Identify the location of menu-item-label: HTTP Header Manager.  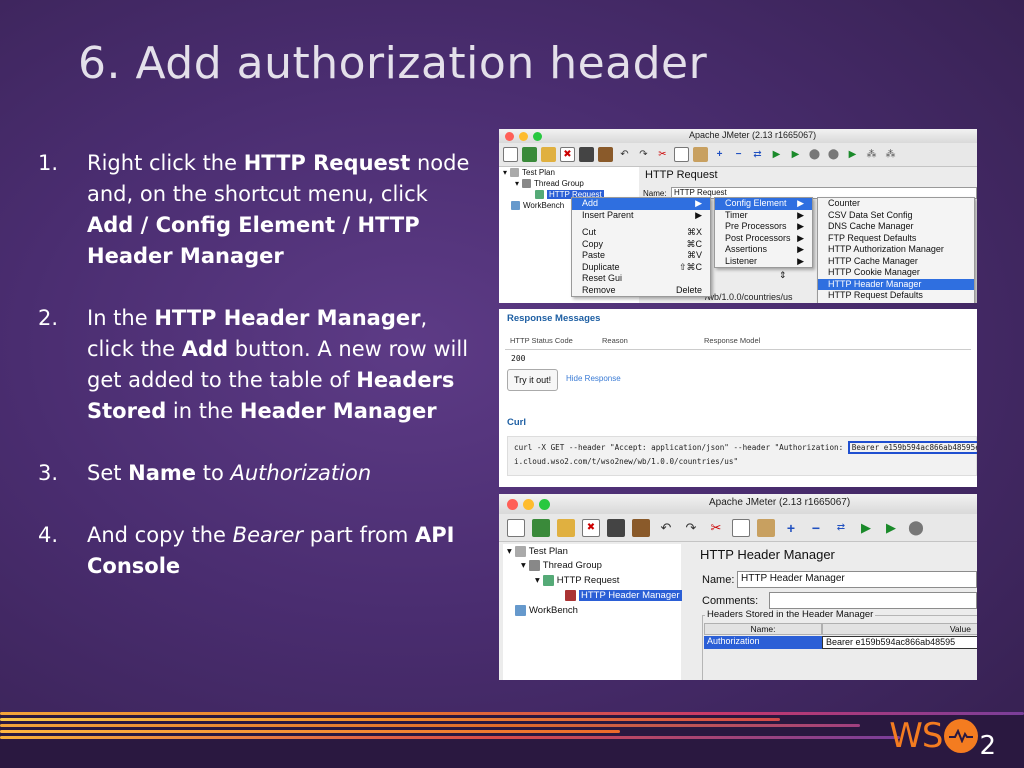
(875, 283).